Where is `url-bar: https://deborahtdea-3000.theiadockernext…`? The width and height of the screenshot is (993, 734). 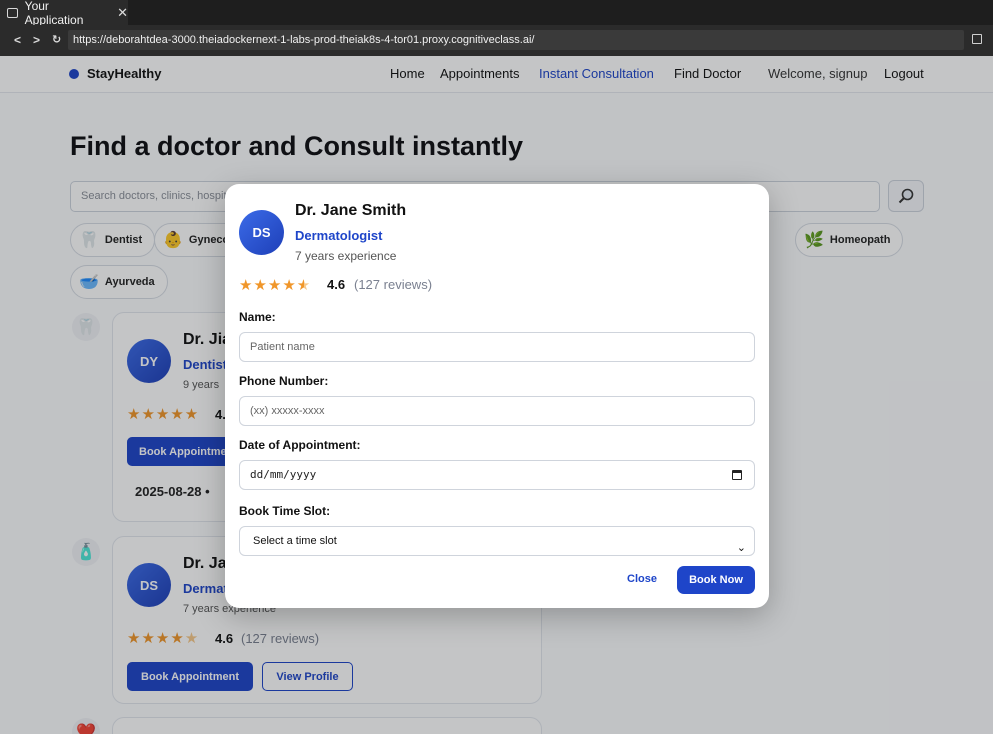 url-bar: https://deborahtdea-3000.theiadockernext… is located at coordinates (516, 40).